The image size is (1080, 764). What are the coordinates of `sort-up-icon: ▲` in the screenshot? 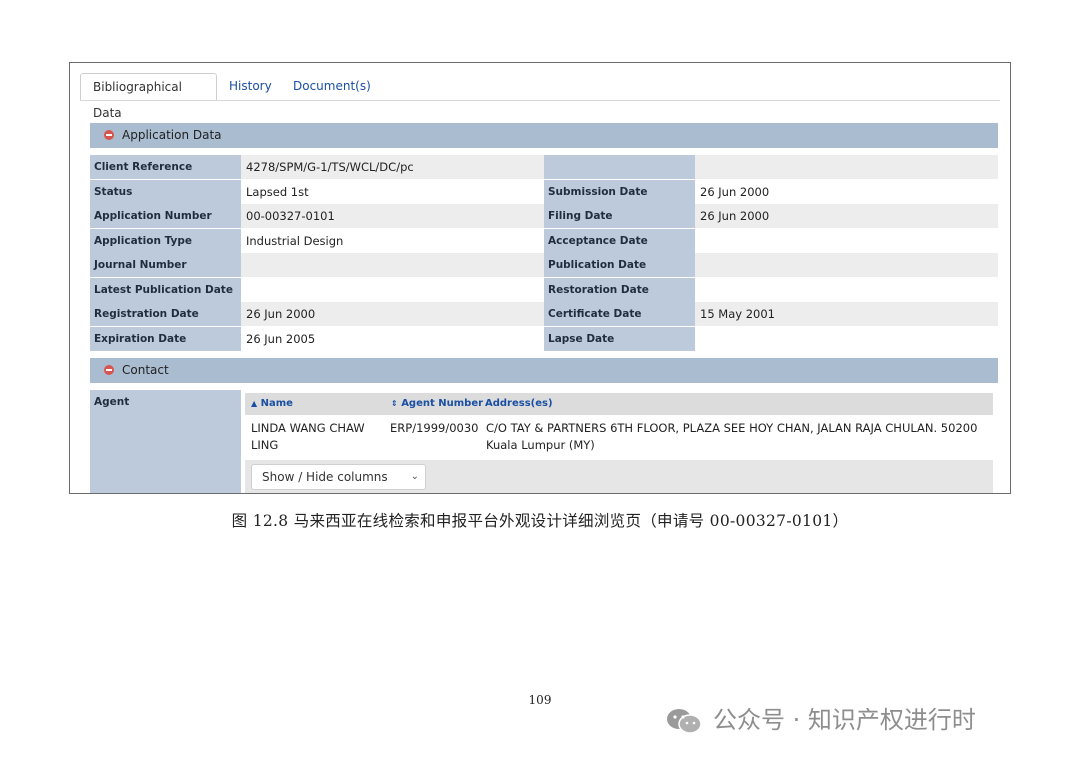 It's located at (254, 403).